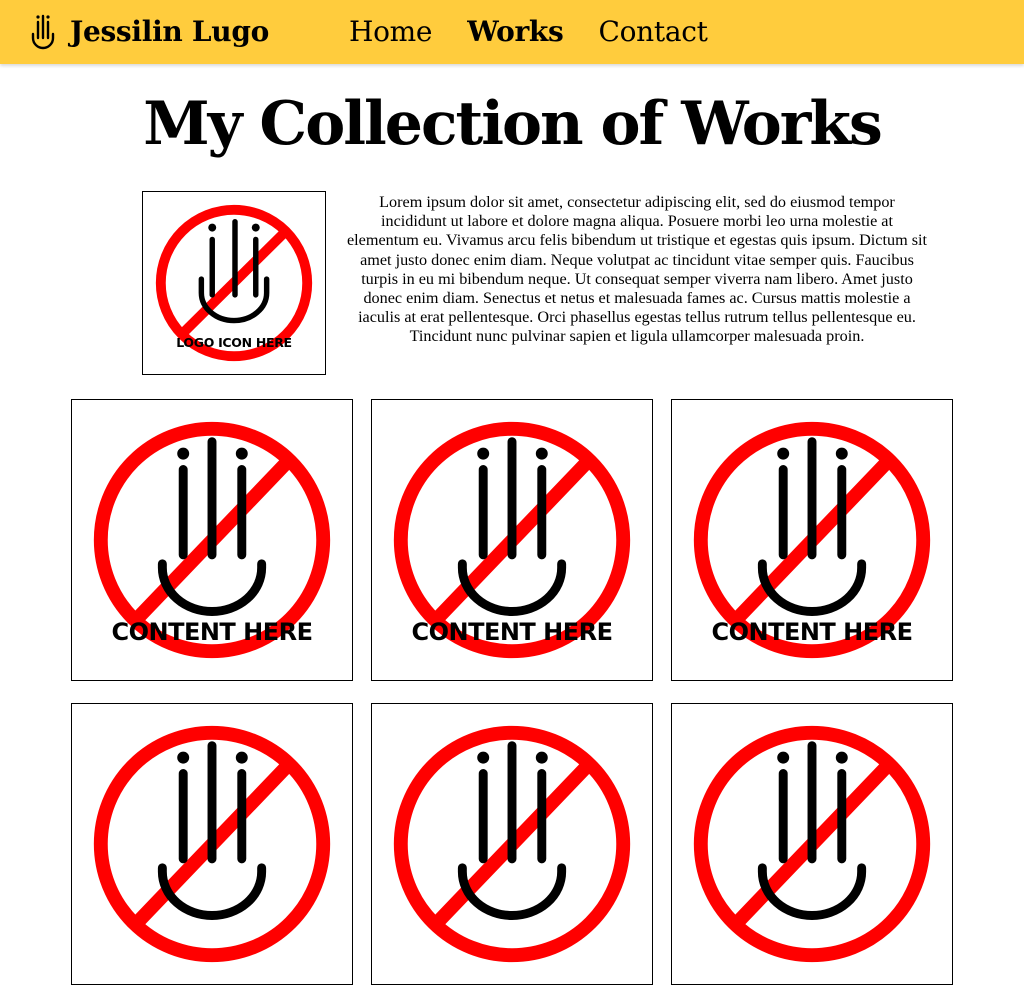 The width and height of the screenshot is (1024, 985). What do you see at coordinates (234, 283) in the screenshot?
I see `logo-placeholder: LOGO ICON HERE` at bounding box center [234, 283].